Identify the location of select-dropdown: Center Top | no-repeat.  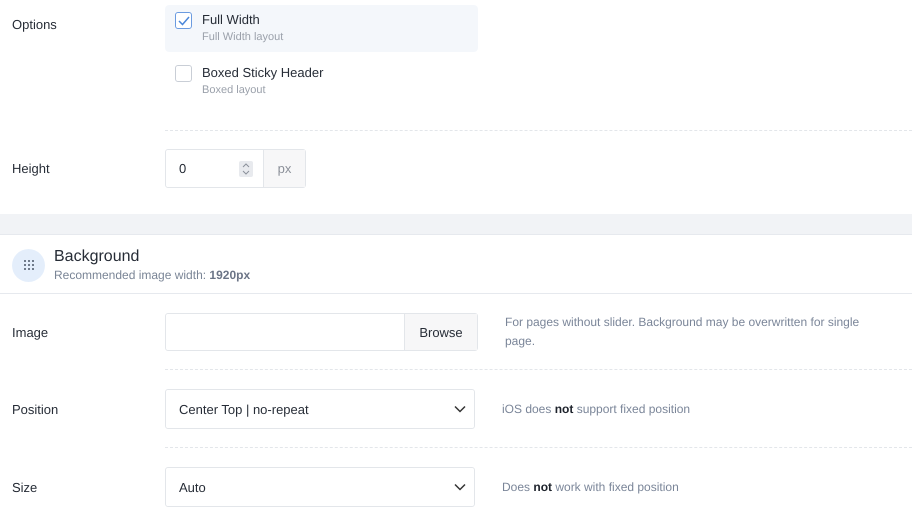
(320, 409).